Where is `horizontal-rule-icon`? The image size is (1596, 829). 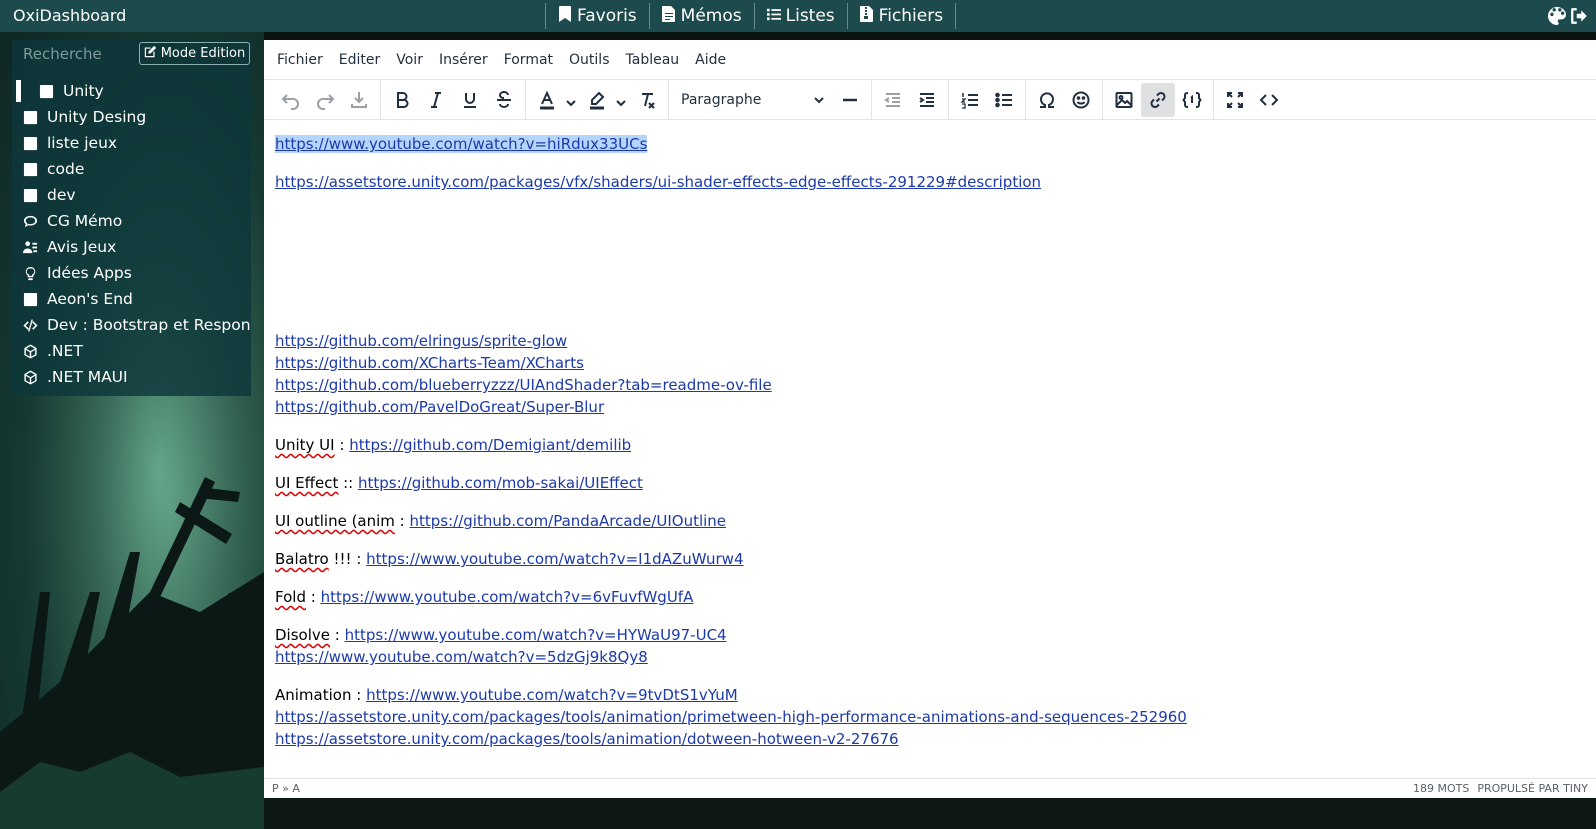
horizontal-rule-icon is located at coordinates (850, 99).